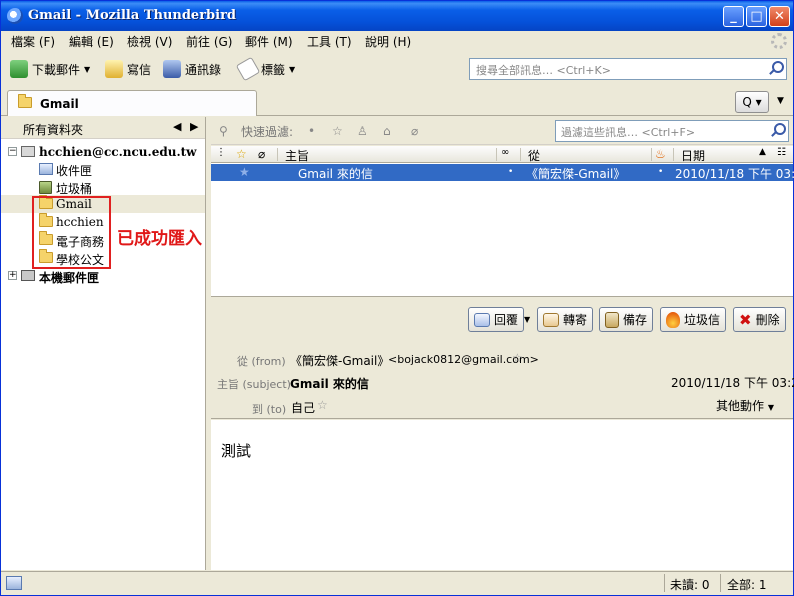  I want to click on tab-list-dropdown-icon: ▼, so click(780, 101).